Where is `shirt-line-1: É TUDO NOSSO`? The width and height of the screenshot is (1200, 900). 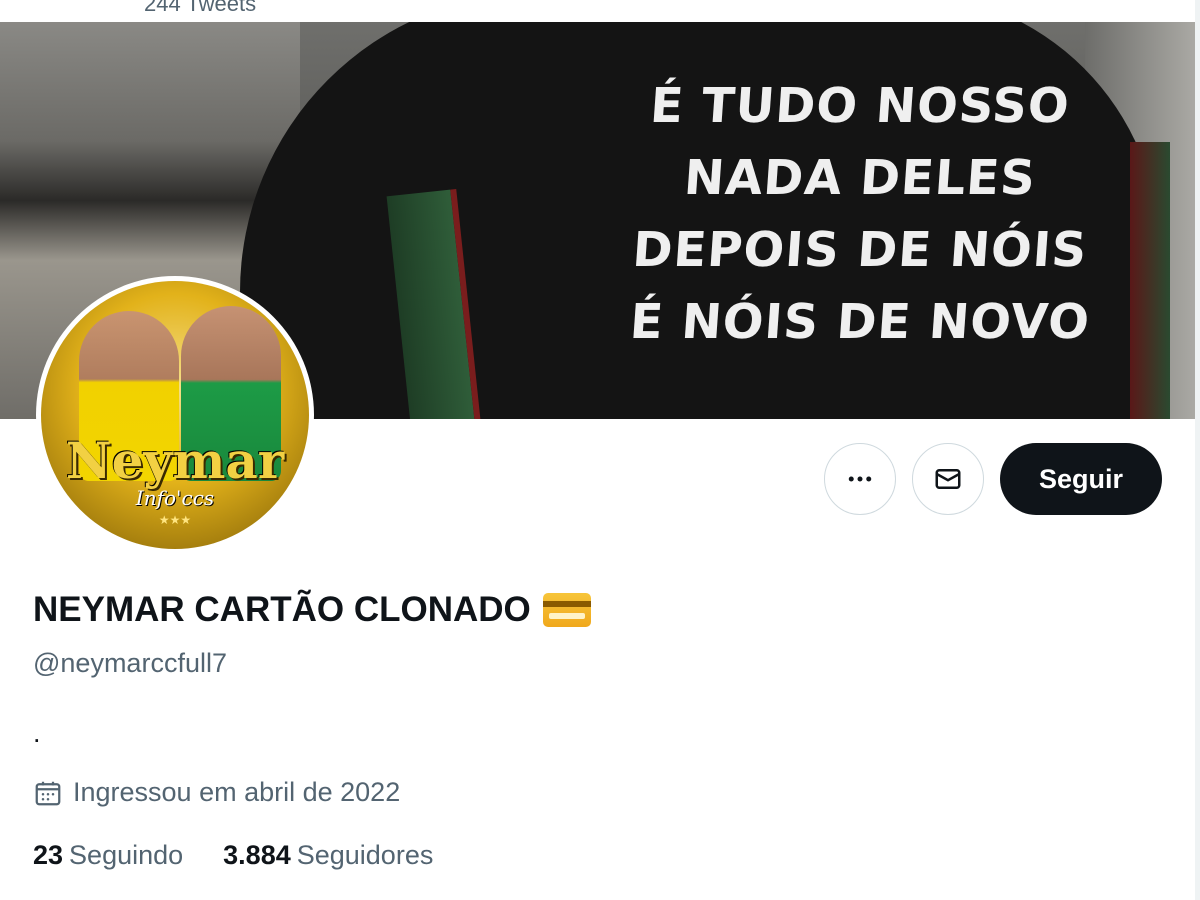 shirt-line-1: É TUDO NOSSO is located at coordinates (860, 106).